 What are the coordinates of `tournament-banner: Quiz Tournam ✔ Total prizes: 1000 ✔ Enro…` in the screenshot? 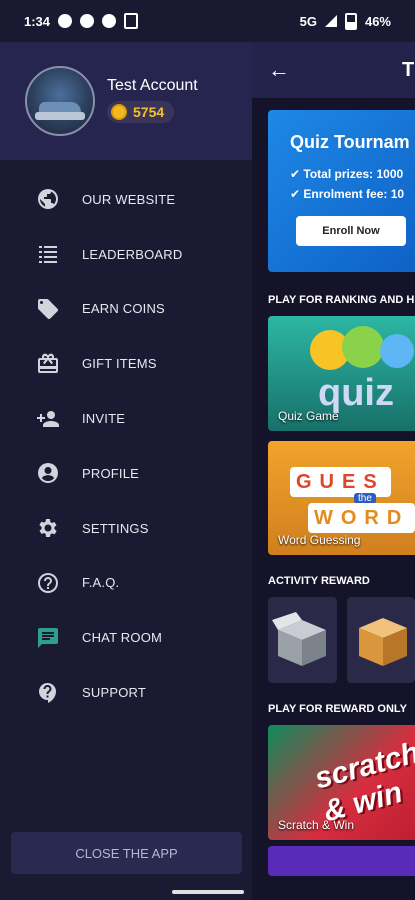 It's located at (341, 191).